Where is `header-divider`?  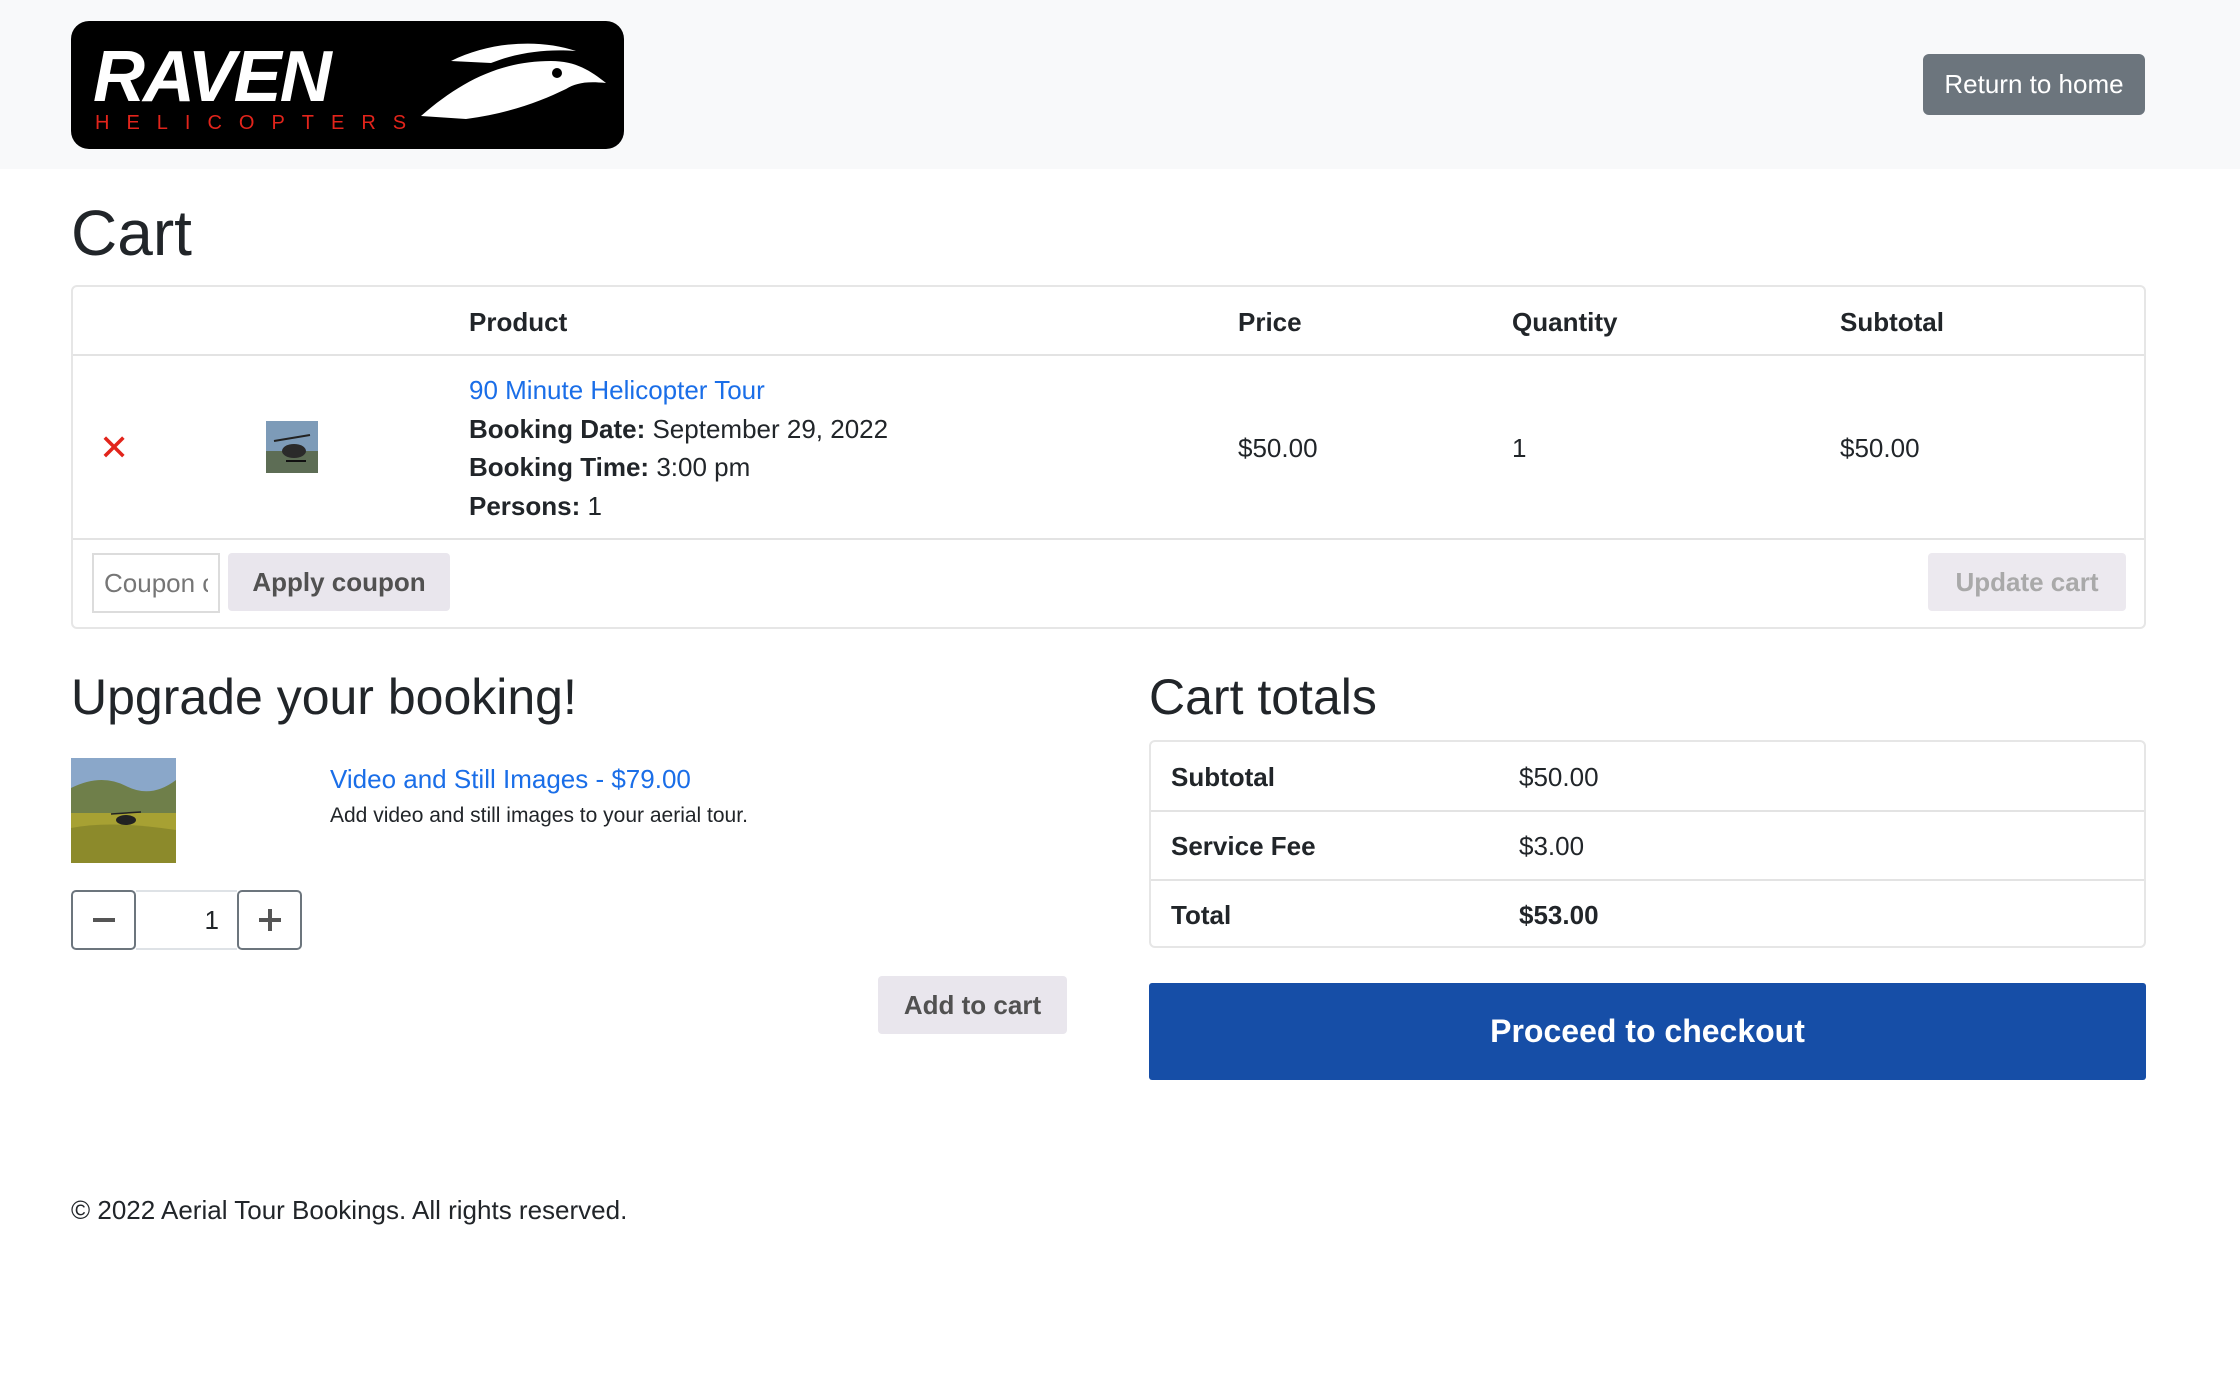
header-divider is located at coordinates (1108, 355).